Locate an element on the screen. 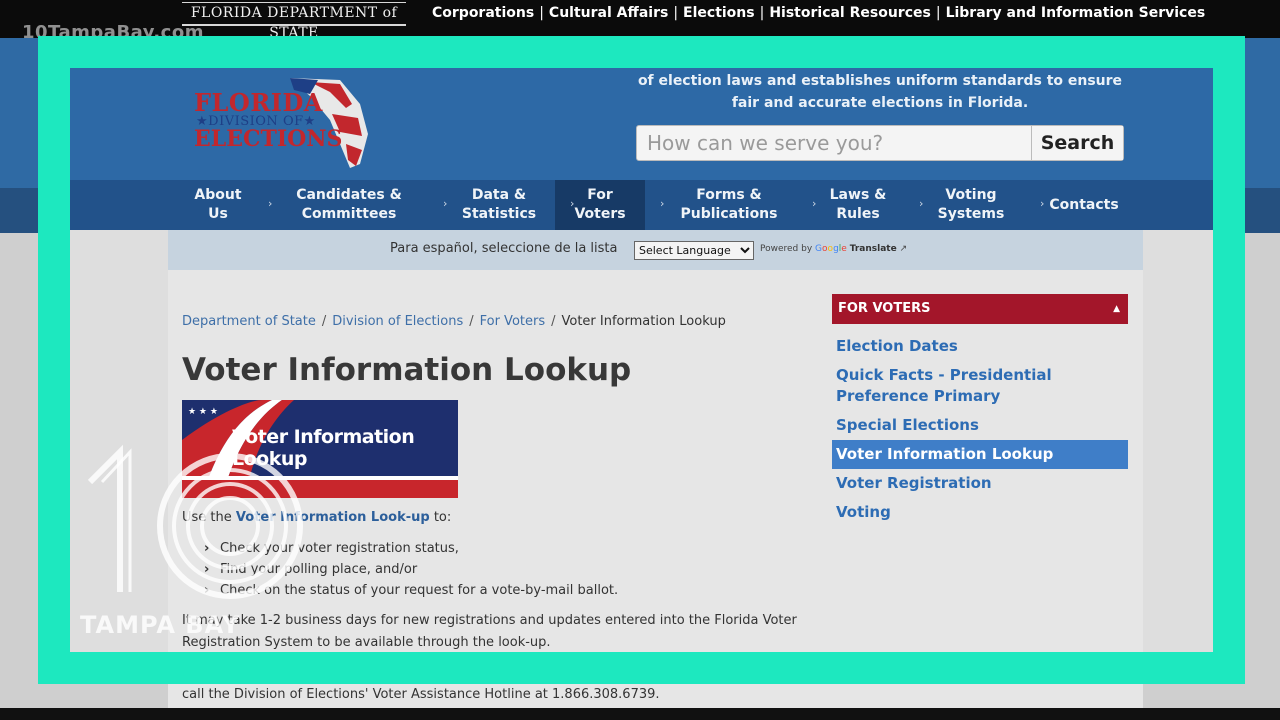  top-nav-historical-resources: Historical Resources is located at coordinates (850, 13).